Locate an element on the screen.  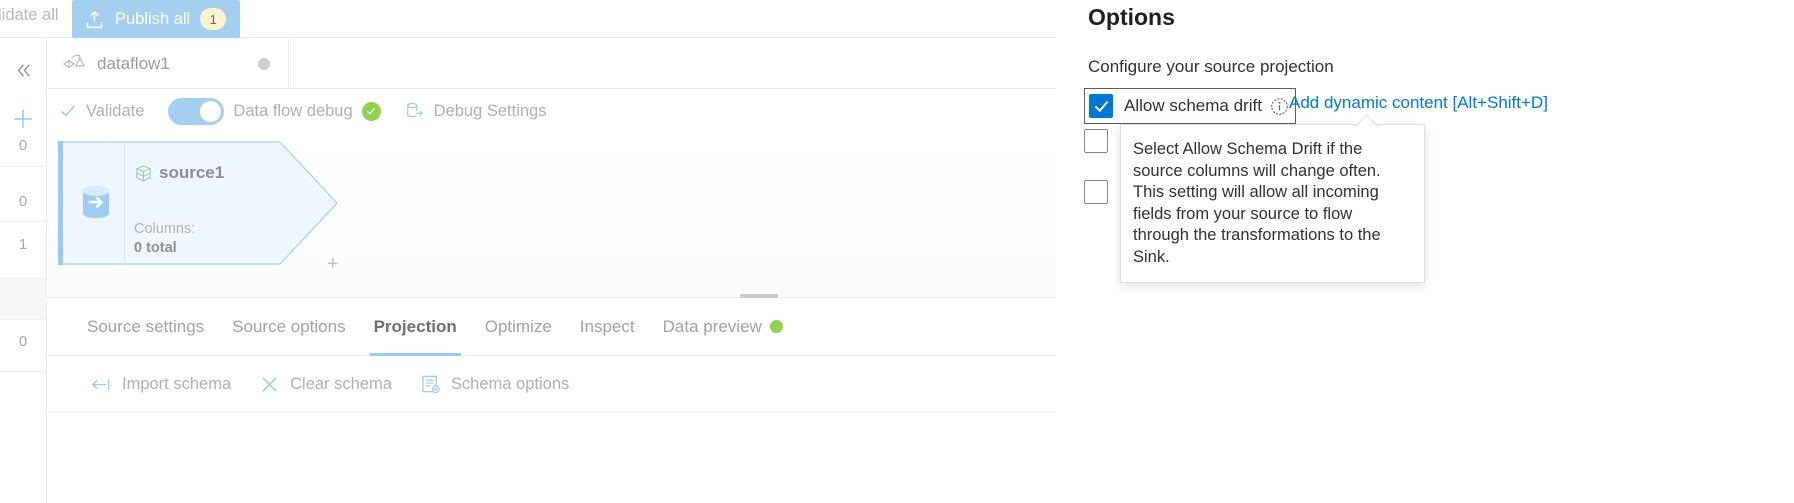
clear-schema-button: Clear schema is located at coordinates (325, 385).